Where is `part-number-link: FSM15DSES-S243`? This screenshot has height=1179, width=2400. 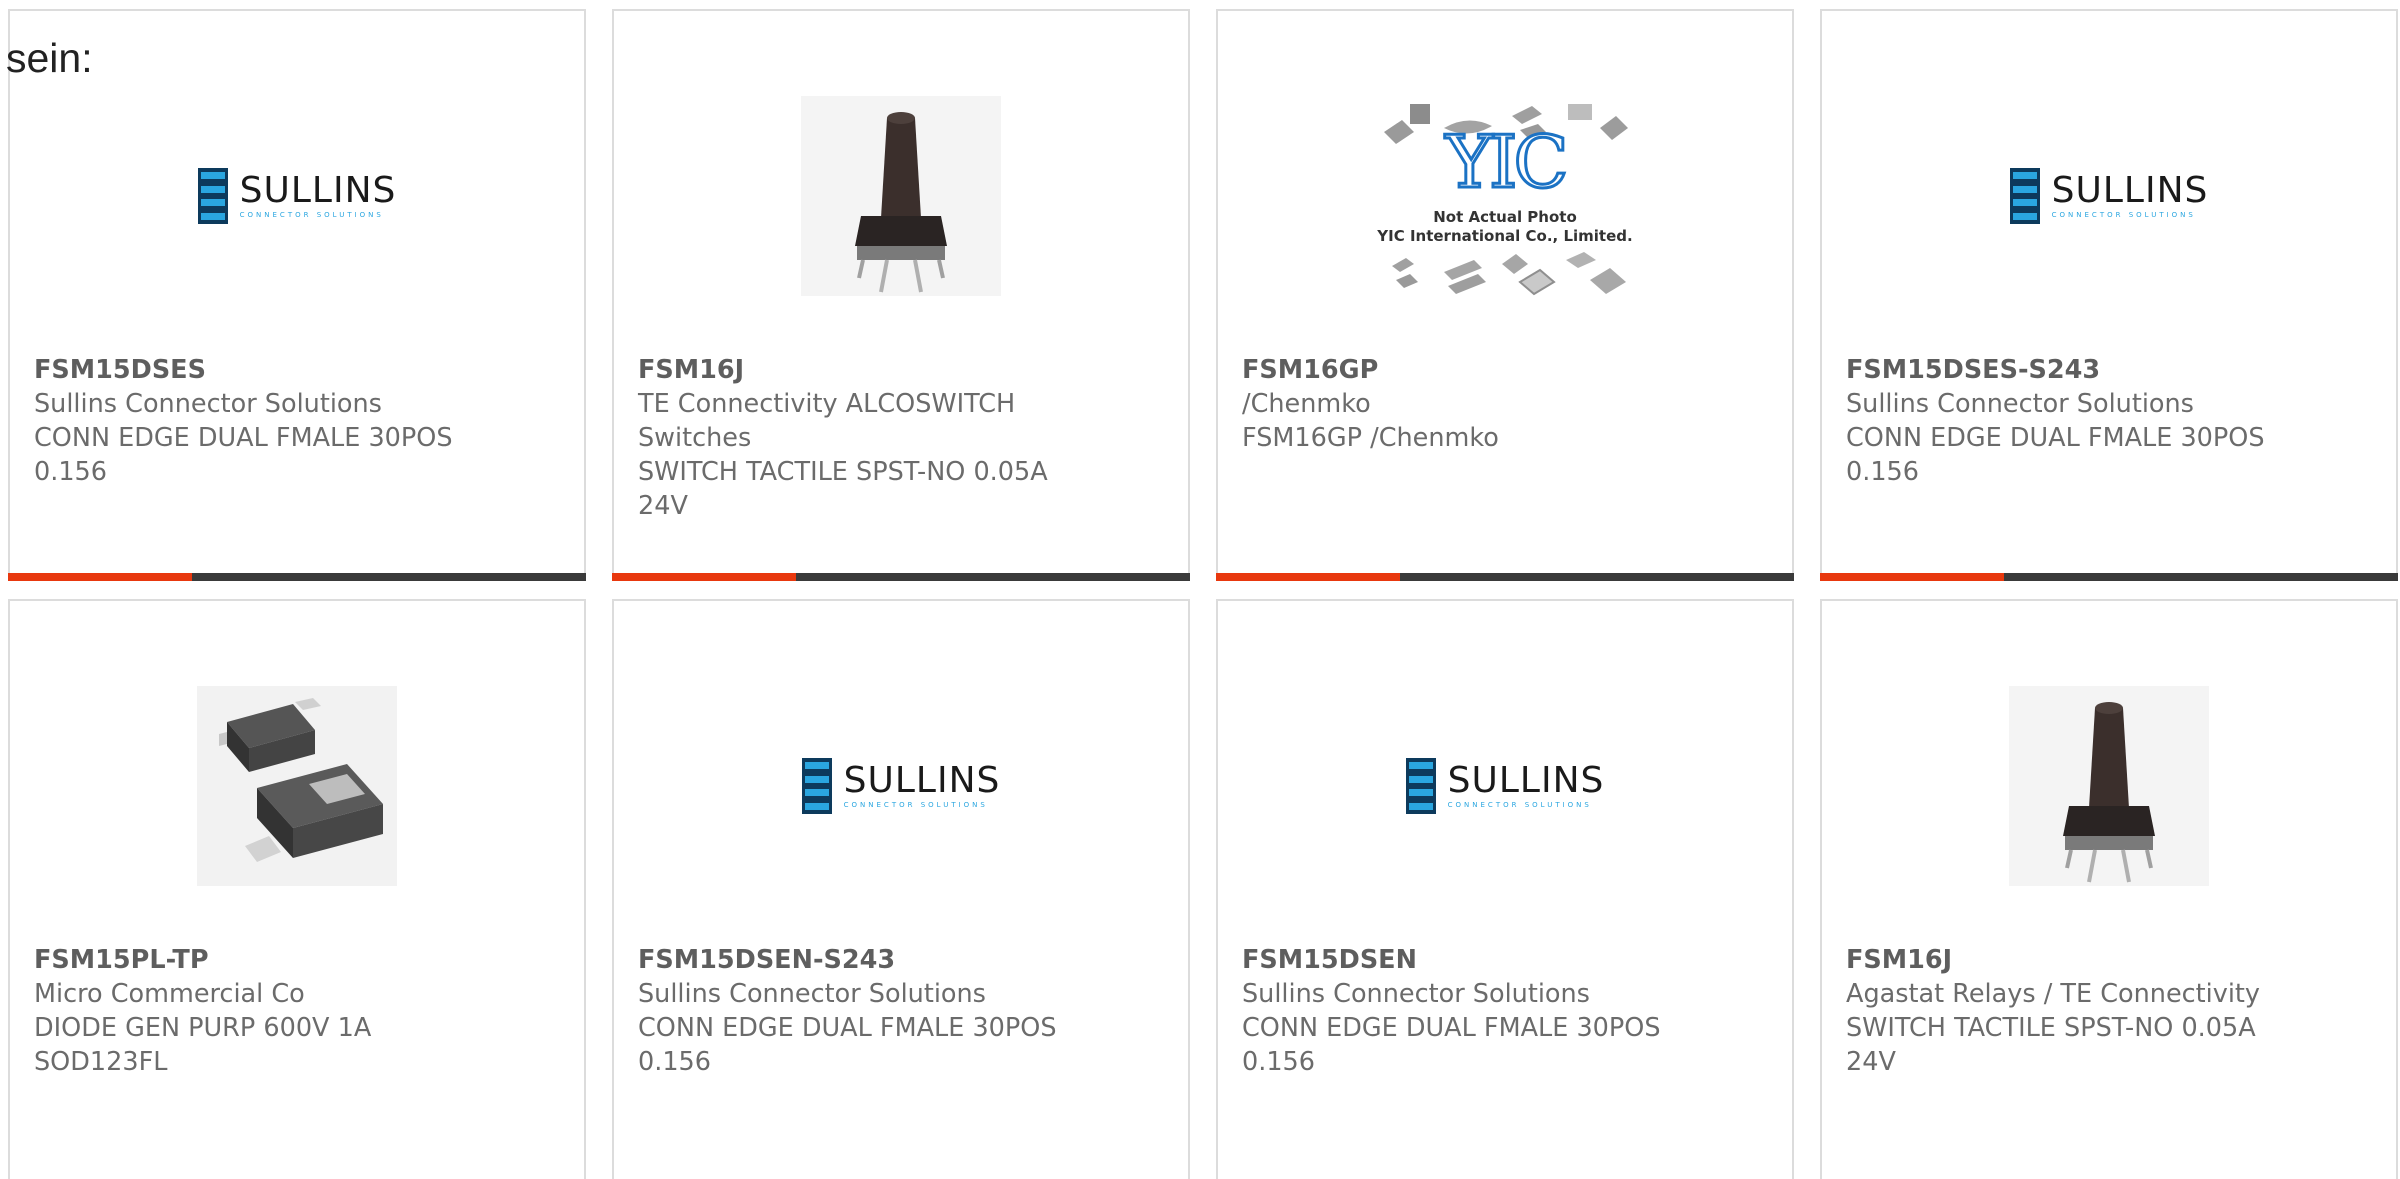 part-number-link: FSM15DSES-S243 is located at coordinates (2109, 370).